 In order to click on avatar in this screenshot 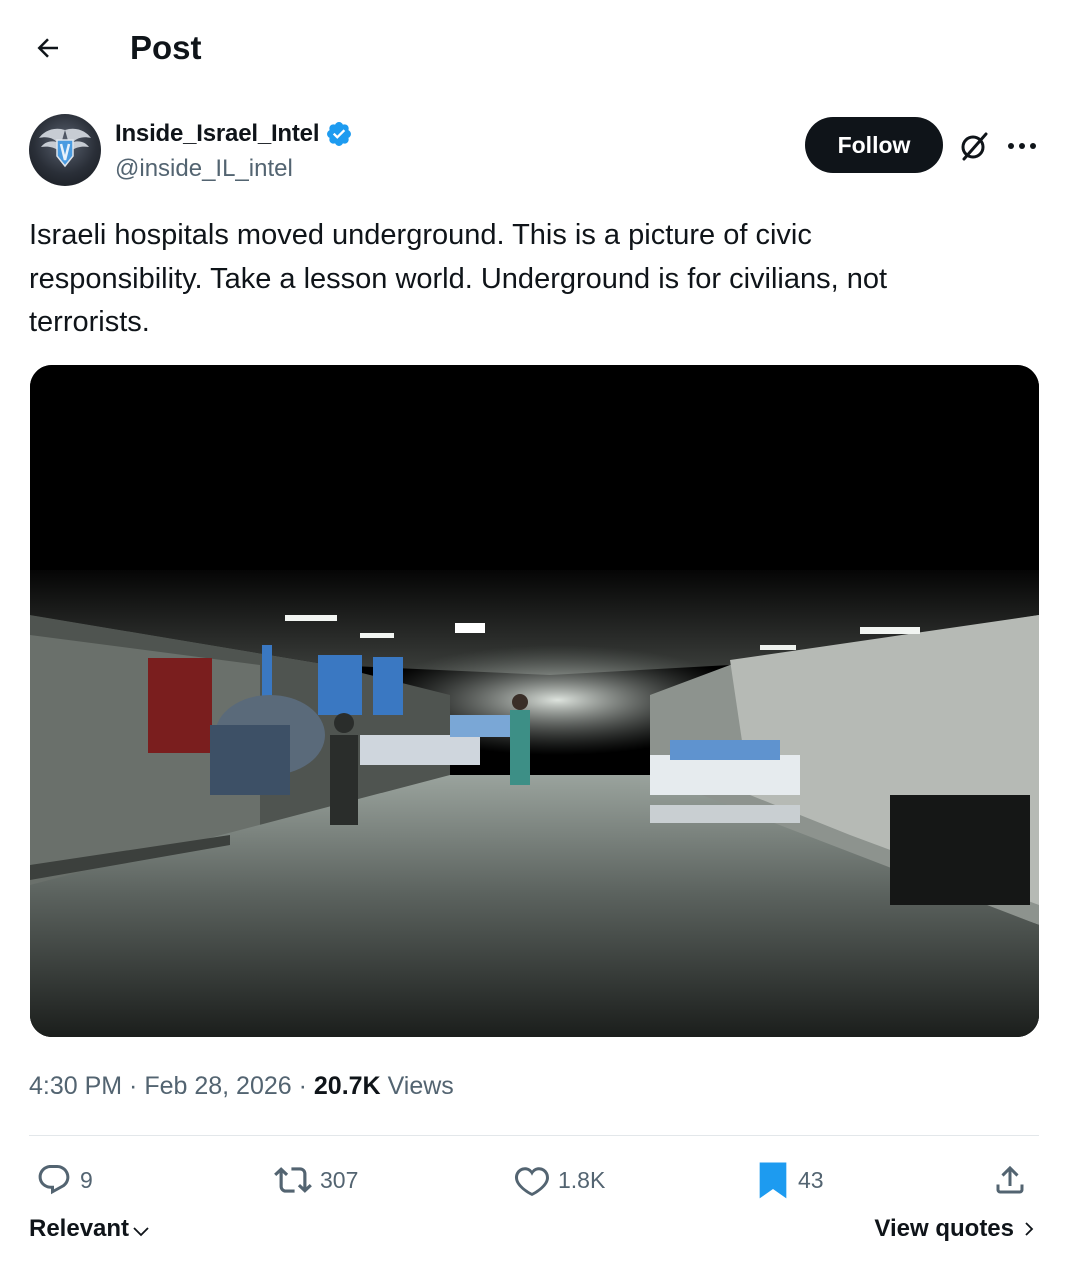, I will do `click(65, 150)`.